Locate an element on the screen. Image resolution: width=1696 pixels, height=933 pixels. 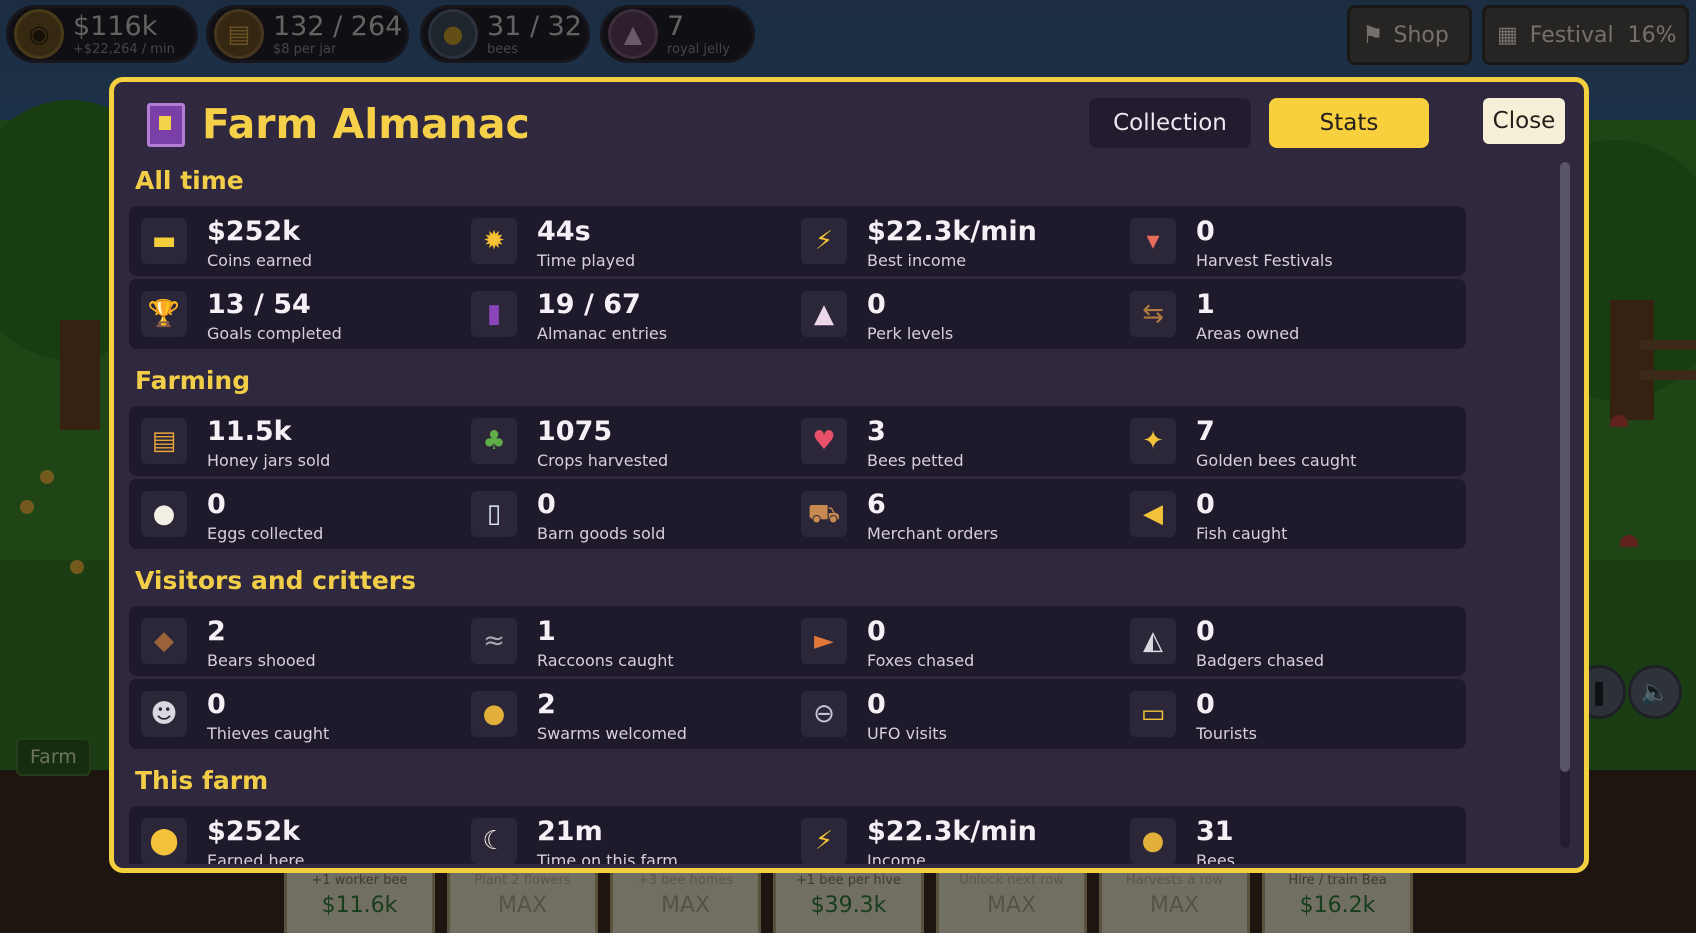
stat-card: ✦ 7 Golden bees caught is located at coordinates (1292, 441).